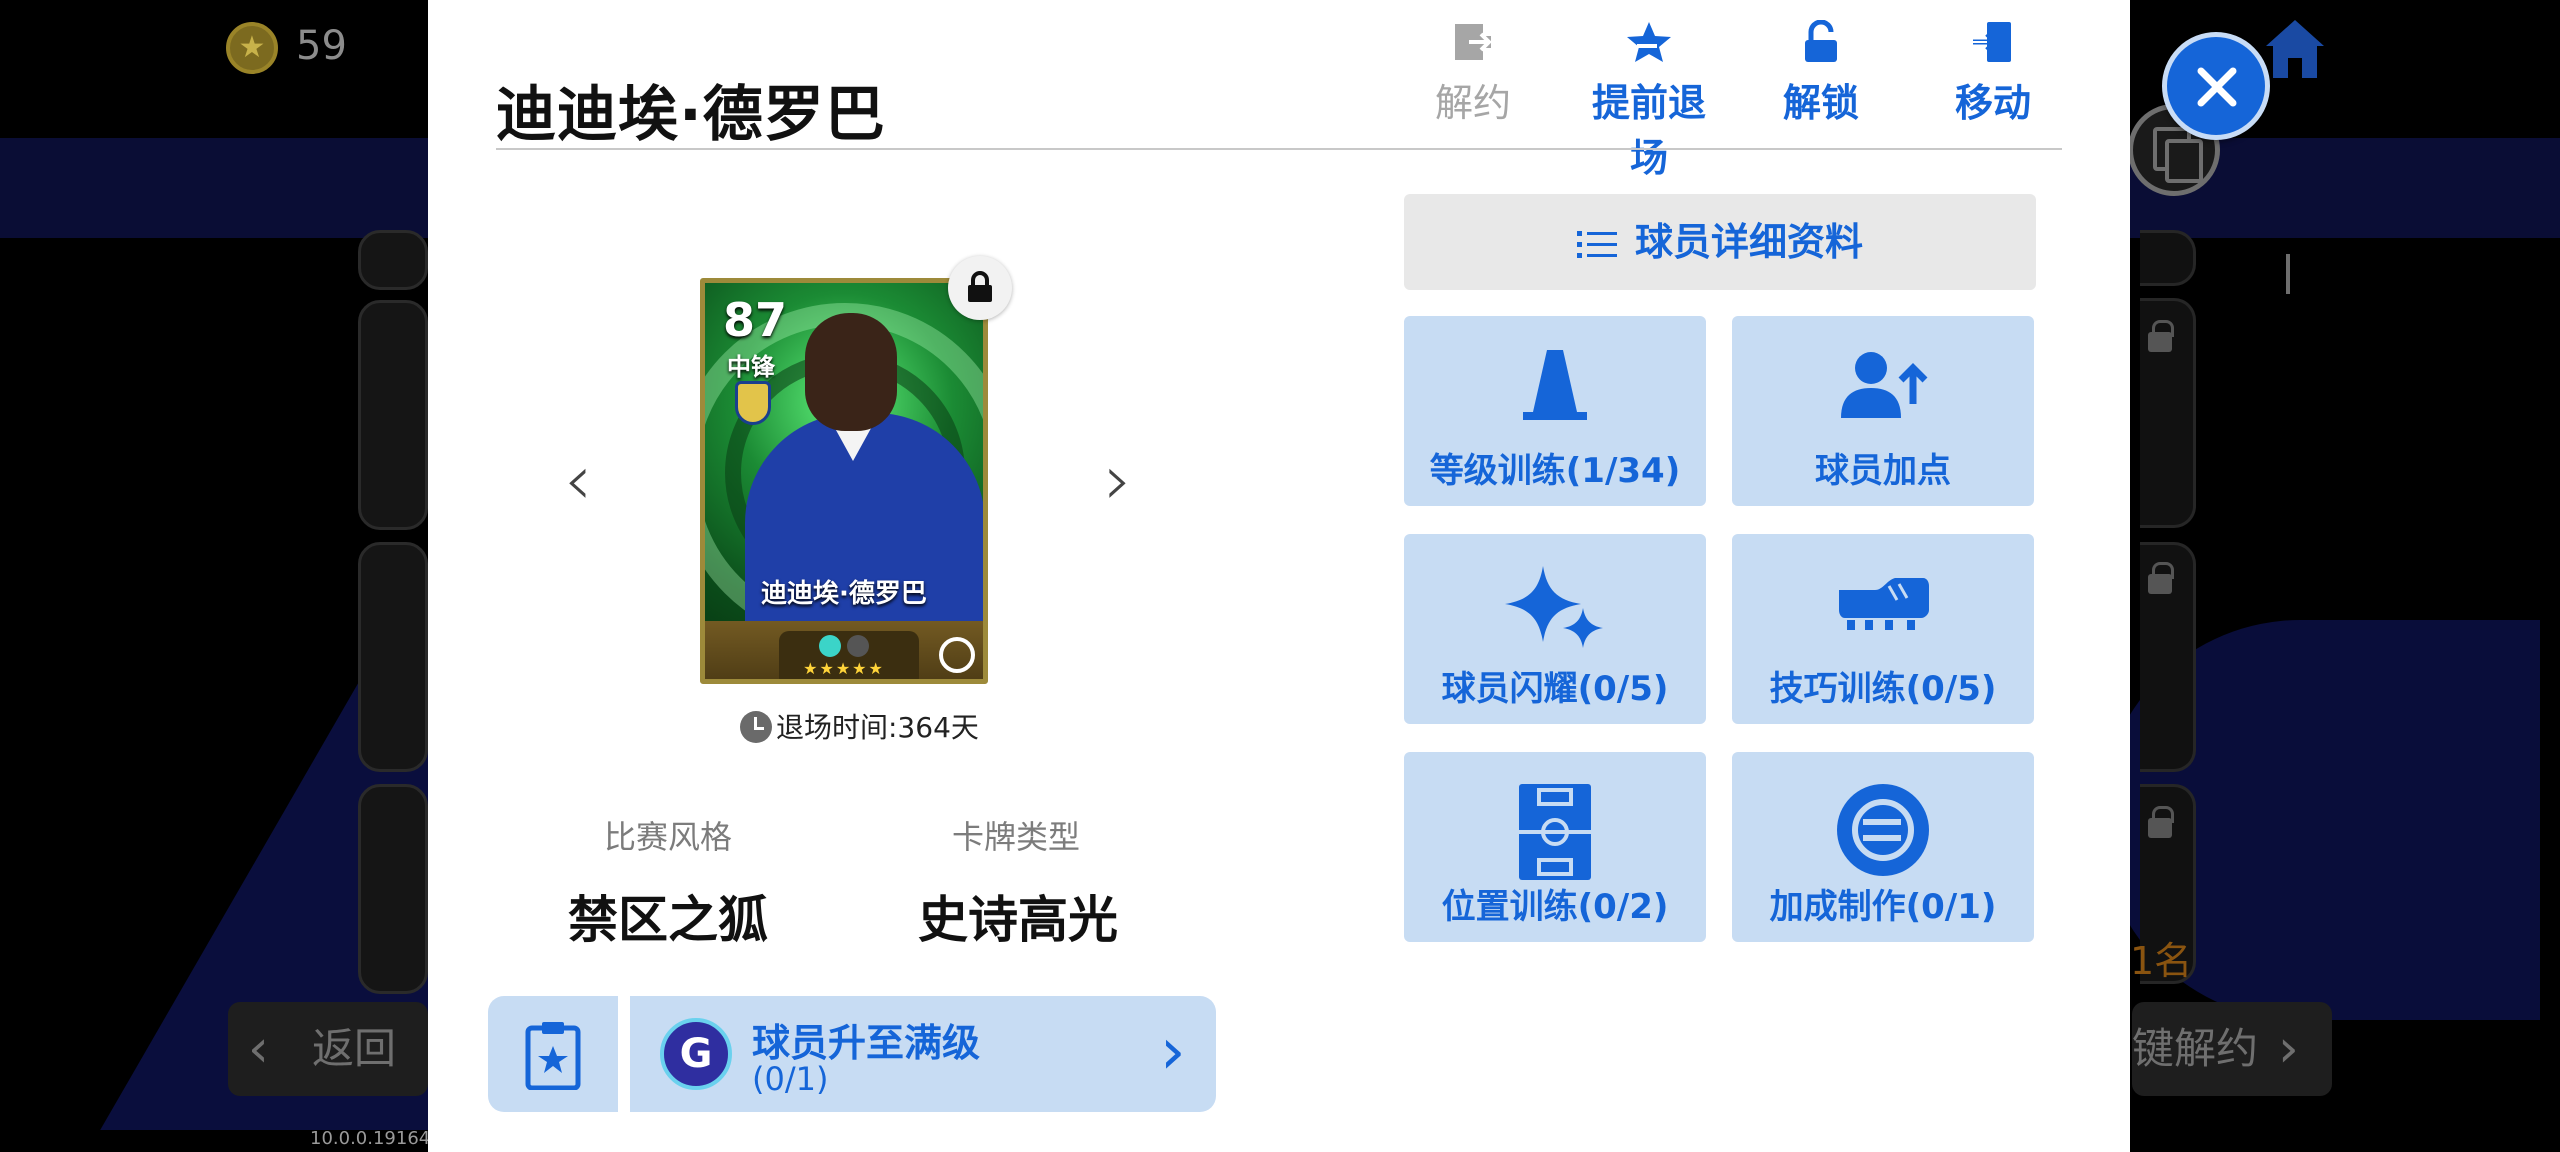  I want to click on player-points-tile: 球员加点, so click(1883, 411).